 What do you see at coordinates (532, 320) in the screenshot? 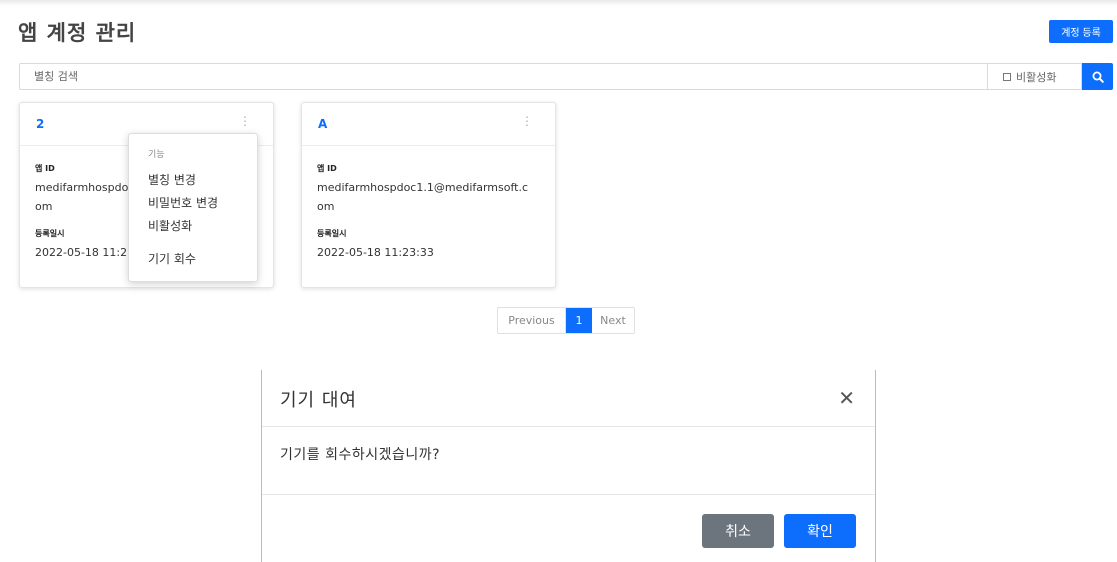
I see `previous-page-button: Previous` at bounding box center [532, 320].